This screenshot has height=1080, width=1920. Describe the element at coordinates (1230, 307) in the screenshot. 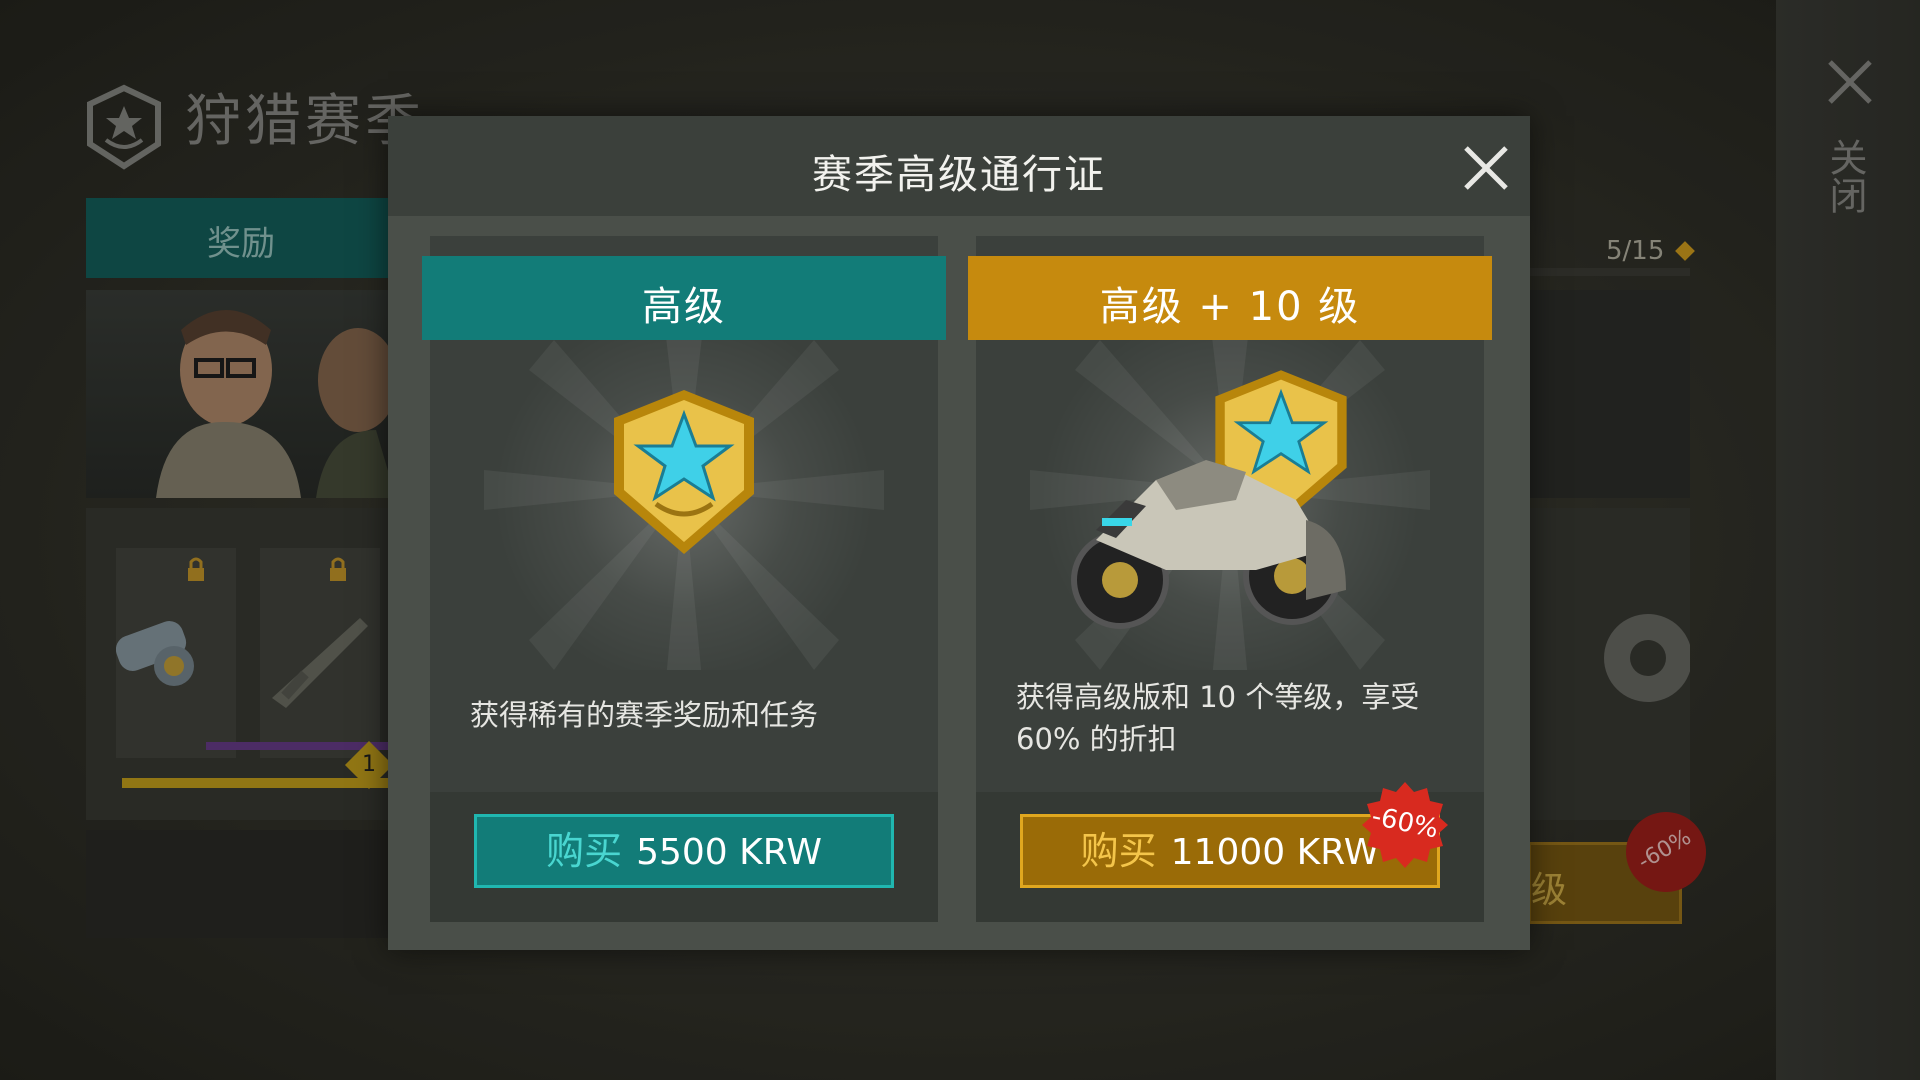

I see `premium-plus-tier-label: 高级 + 10 级` at that location.